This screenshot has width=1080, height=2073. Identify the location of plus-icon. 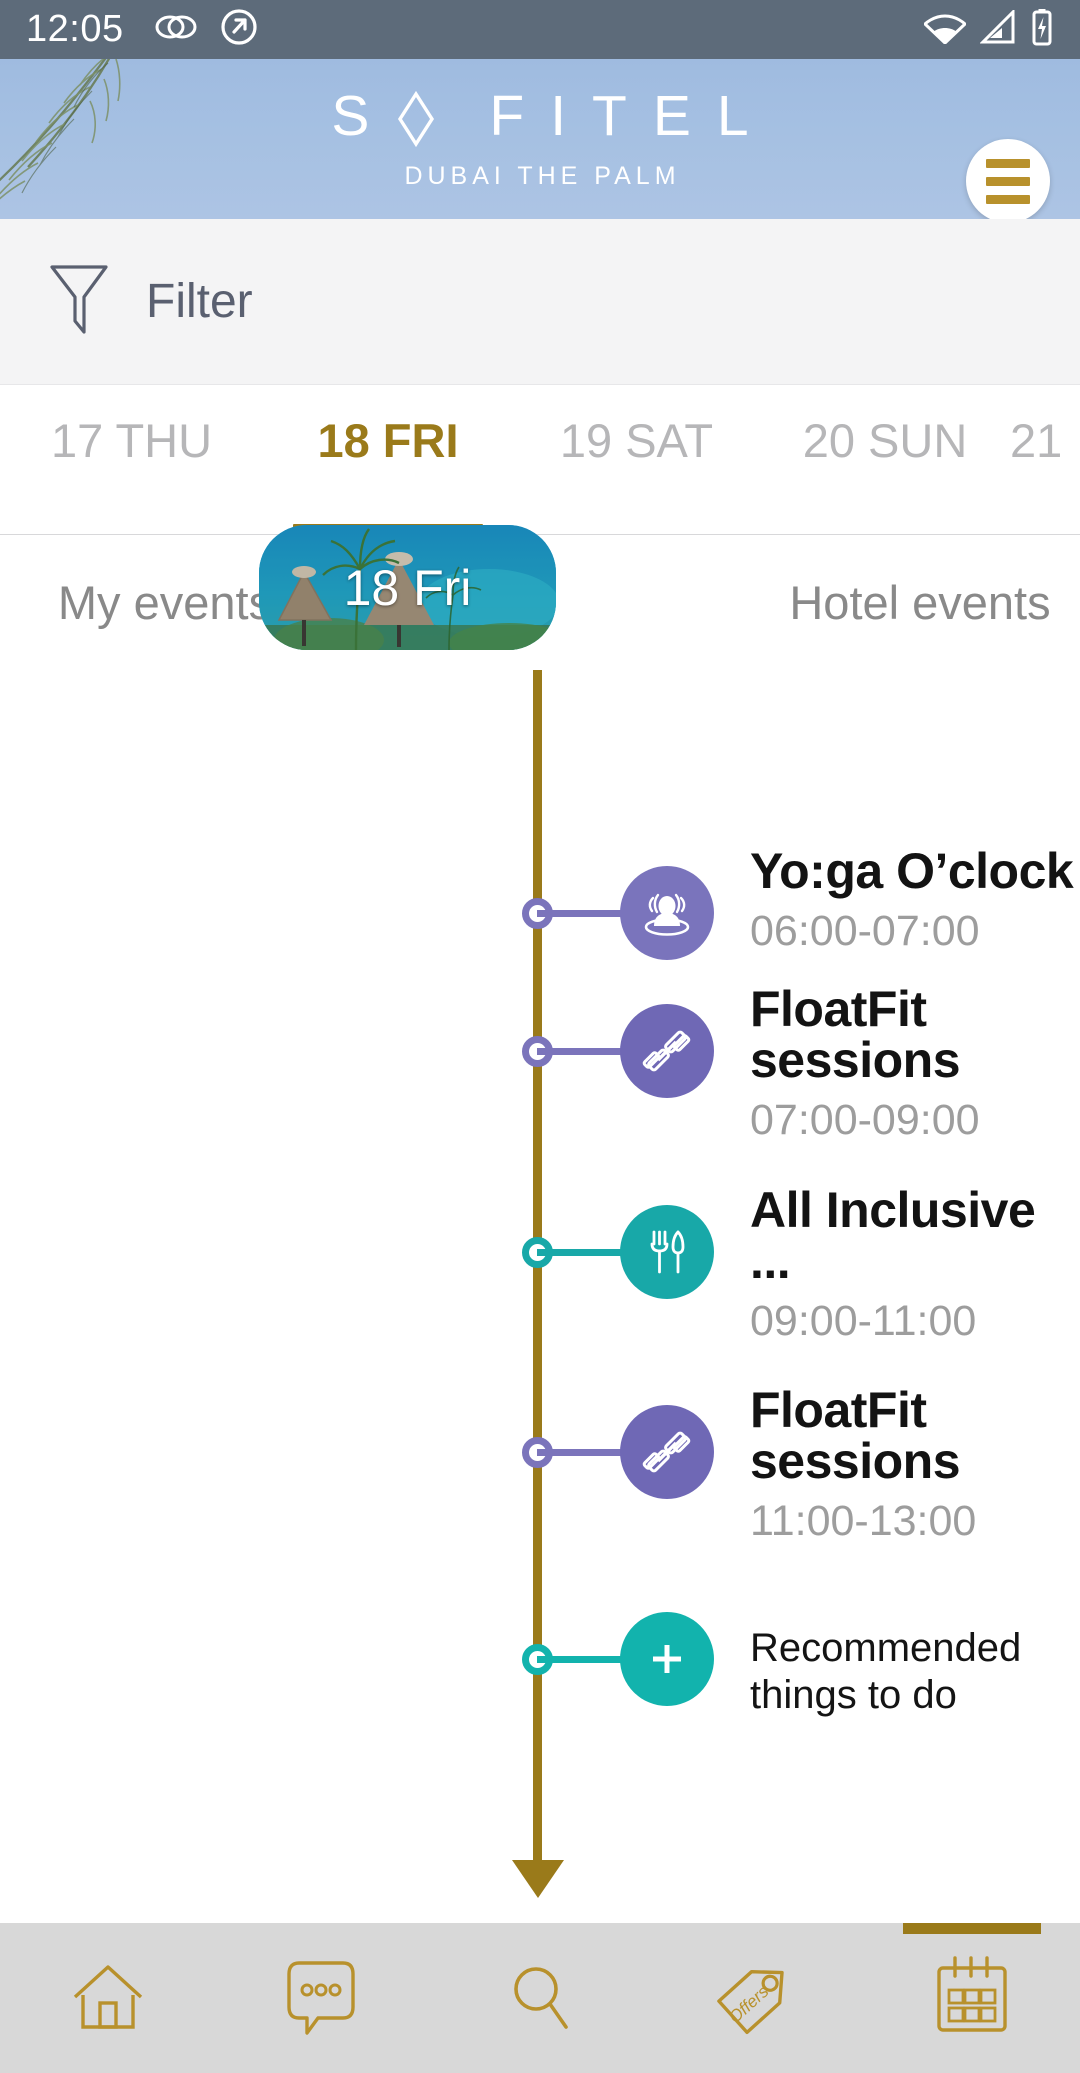
(667, 1659).